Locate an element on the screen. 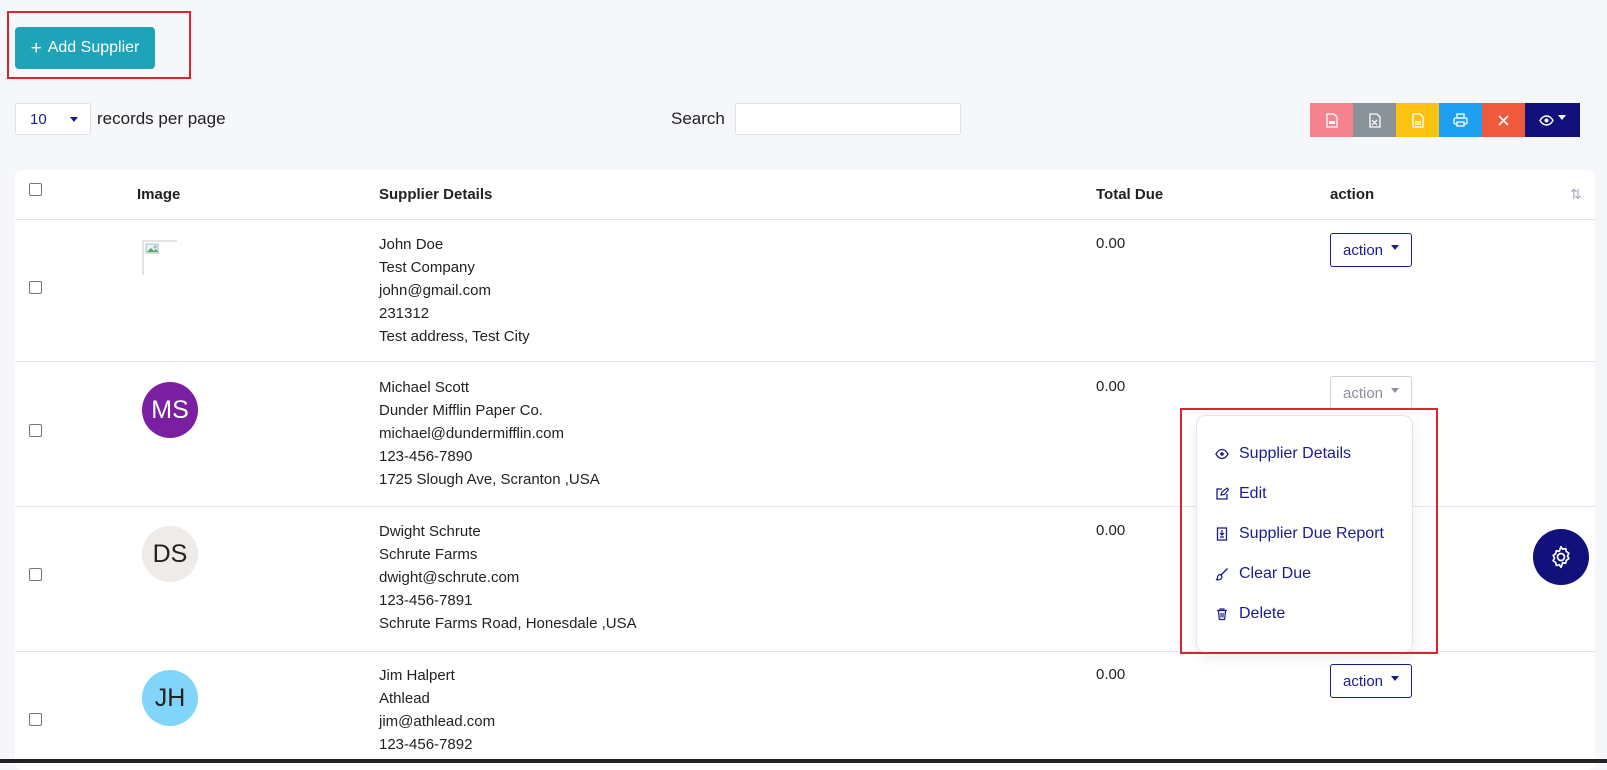 The image size is (1607, 770). supplier-phone: 123-456-7891 is located at coordinates (426, 600).